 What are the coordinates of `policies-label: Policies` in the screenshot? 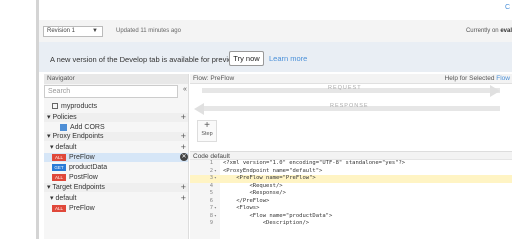 It's located at (64, 117).